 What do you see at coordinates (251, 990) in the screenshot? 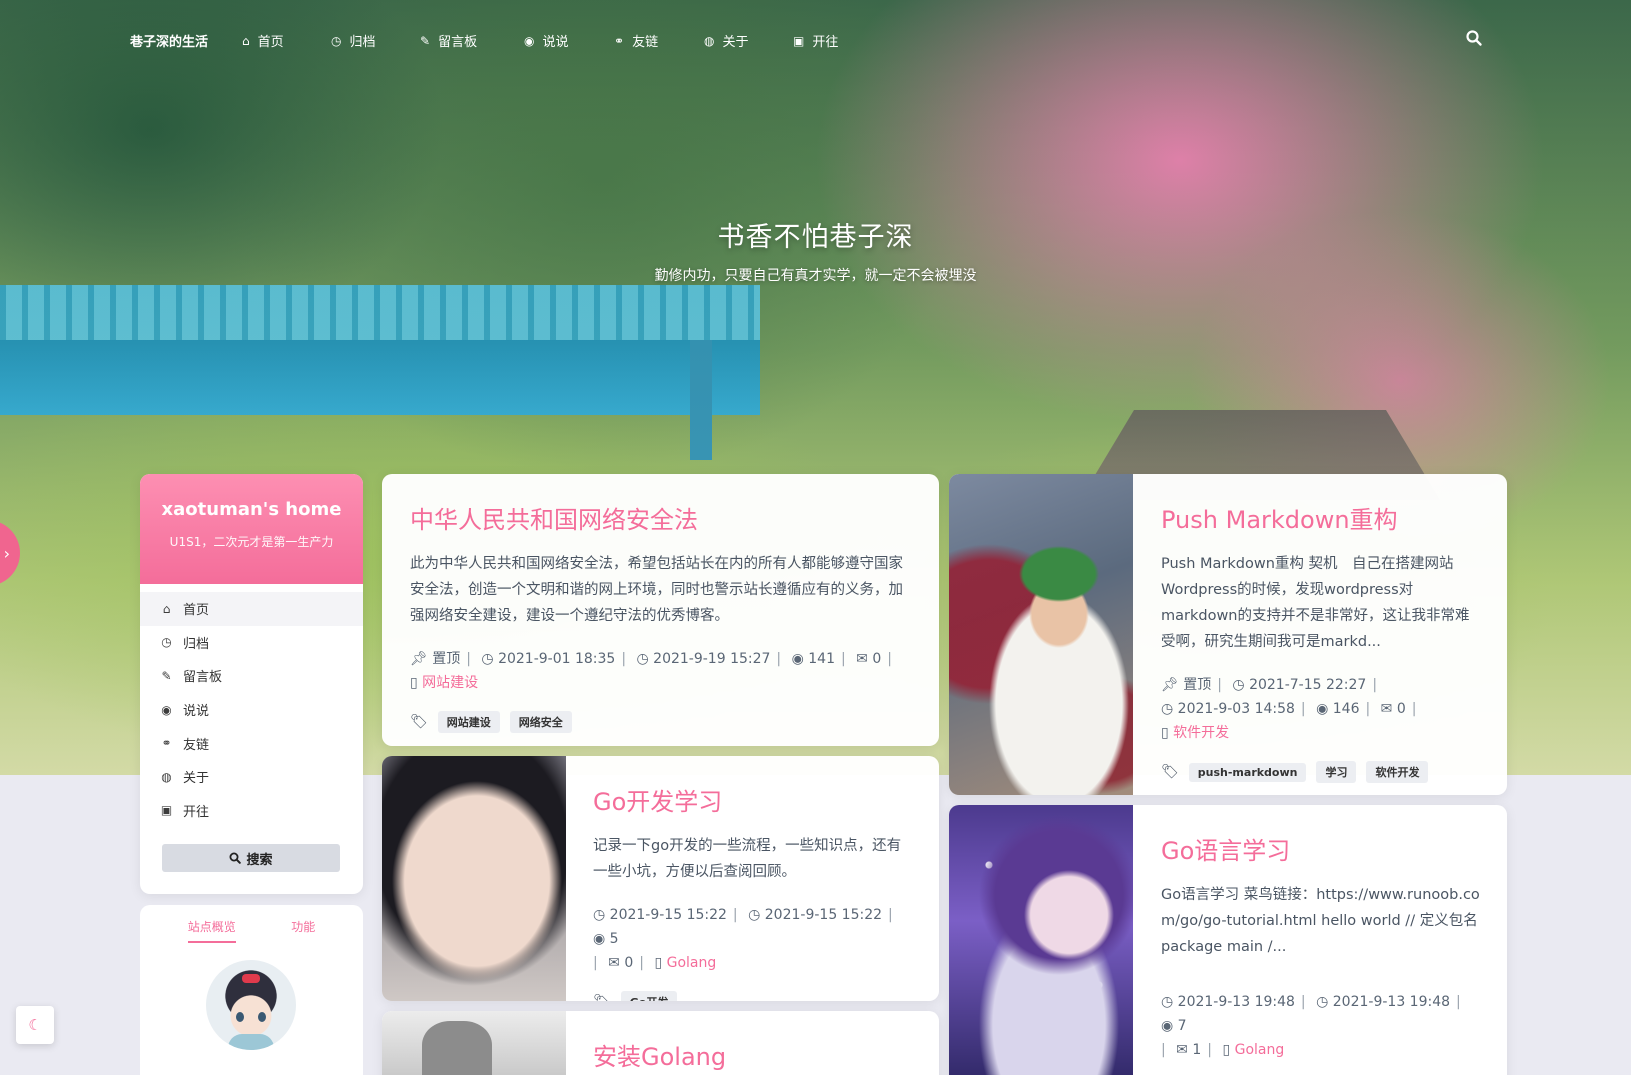
I see `site-overview-card: 站点概览 功能` at bounding box center [251, 990].